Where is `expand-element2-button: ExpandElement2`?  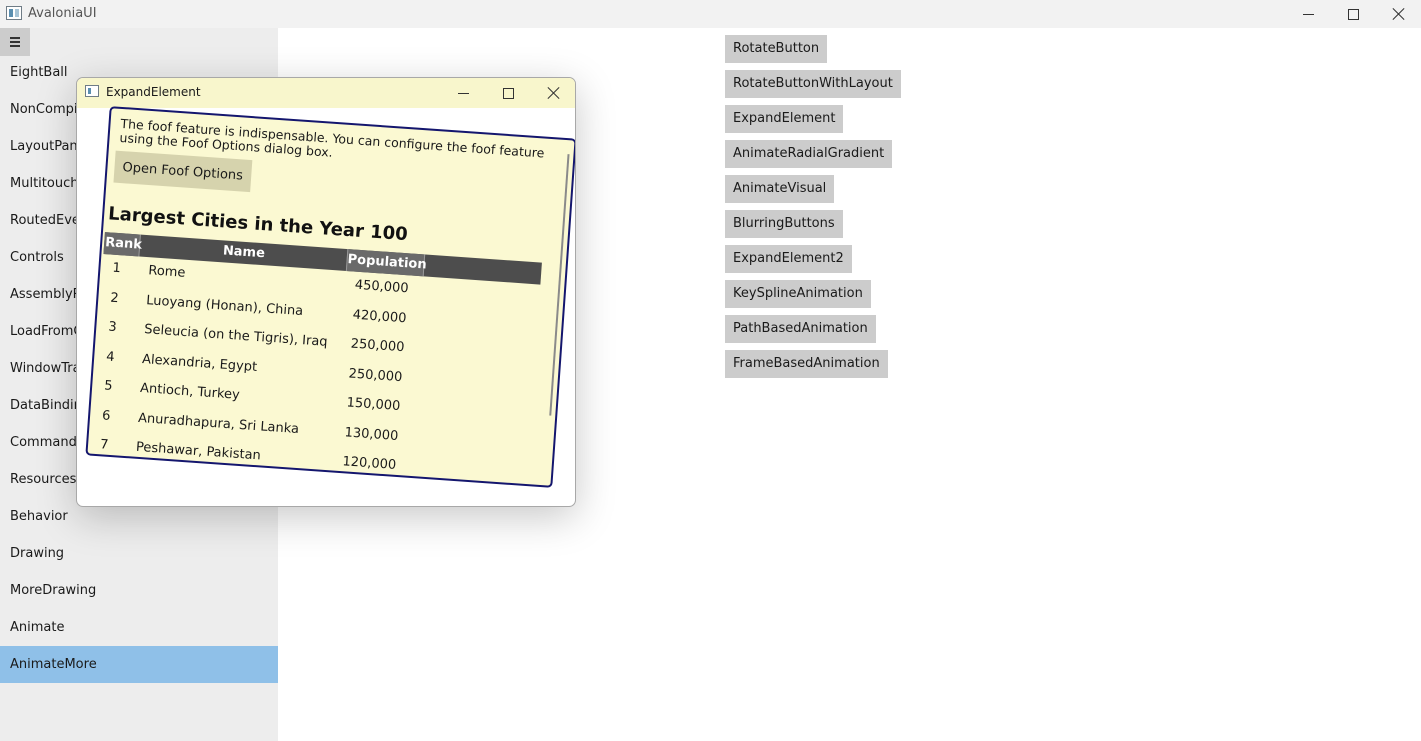 expand-element2-button: ExpandElement2 is located at coordinates (788, 259).